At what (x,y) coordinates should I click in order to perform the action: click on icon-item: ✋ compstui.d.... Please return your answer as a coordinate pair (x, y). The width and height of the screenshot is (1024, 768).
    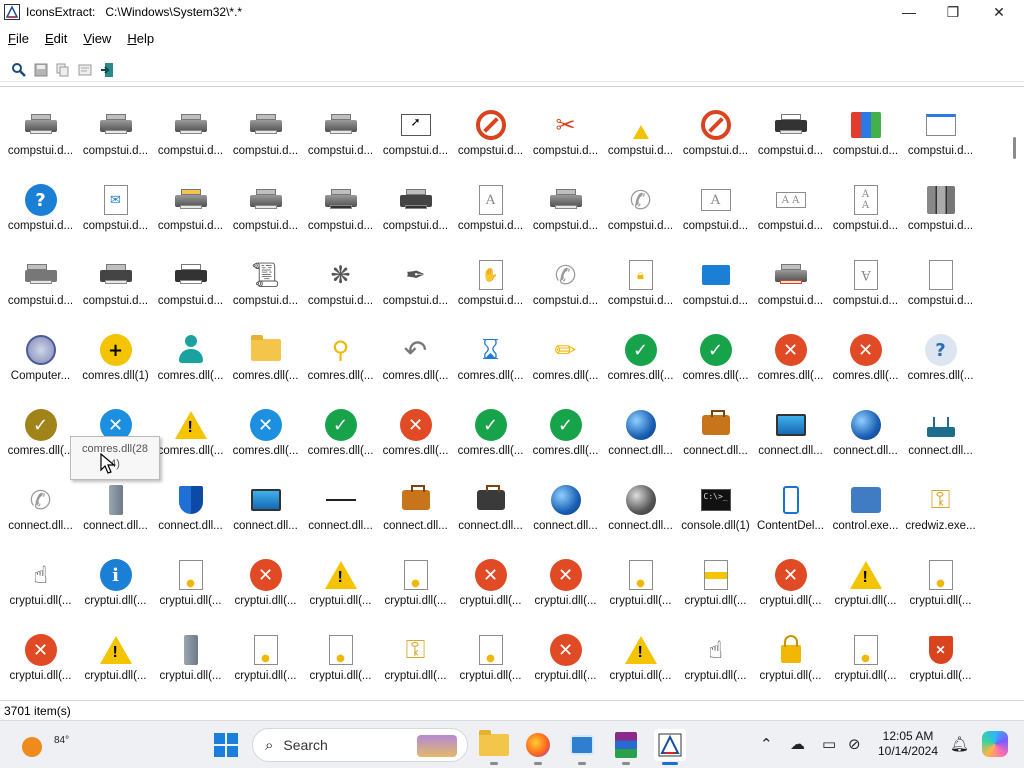
    Looking at the image, I should click on (490, 286).